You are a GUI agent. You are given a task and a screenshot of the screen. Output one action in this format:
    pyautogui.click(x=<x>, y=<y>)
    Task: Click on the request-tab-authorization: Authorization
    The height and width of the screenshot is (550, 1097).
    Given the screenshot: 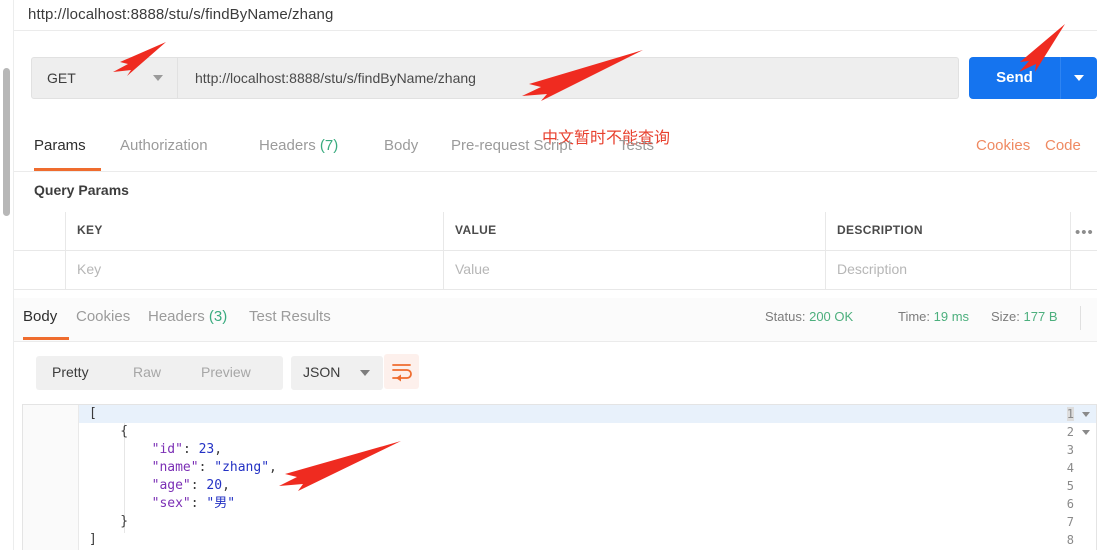 What is the action you would take?
    pyautogui.click(x=164, y=145)
    